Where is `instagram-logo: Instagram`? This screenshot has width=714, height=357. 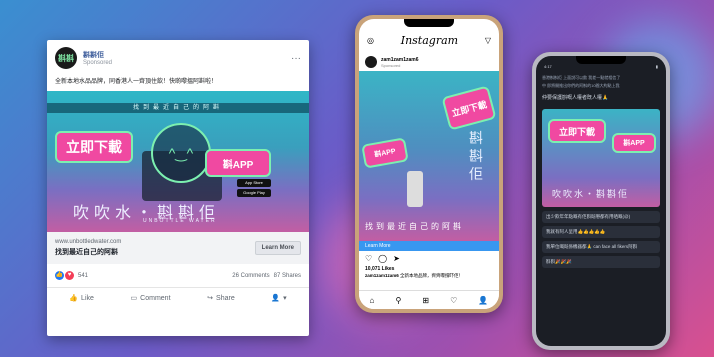
instagram-logo: Instagram is located at coordinates (429, 40).